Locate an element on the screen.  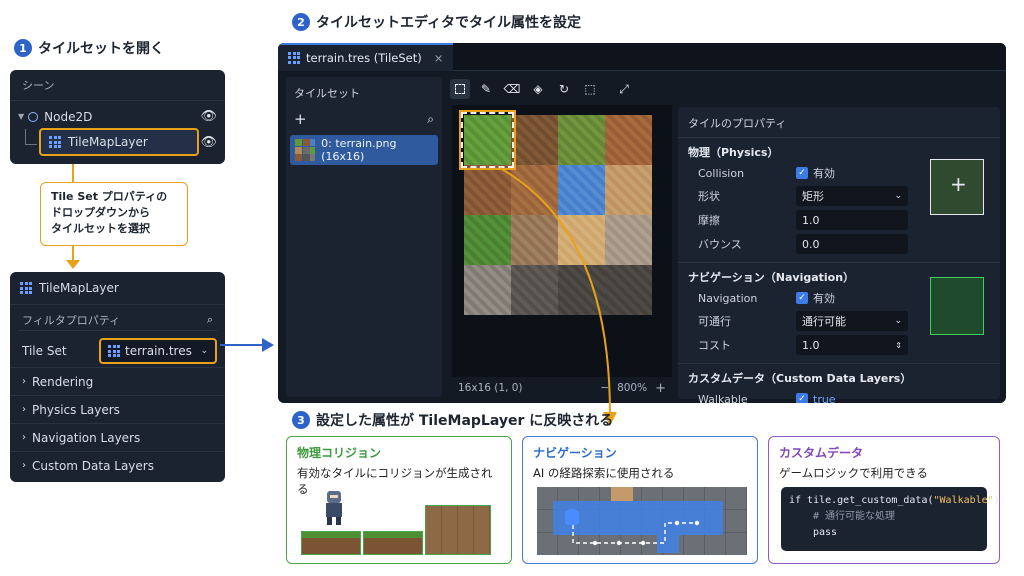
pencil-tool-icon: ✎ is located at coordinates (486, 89).